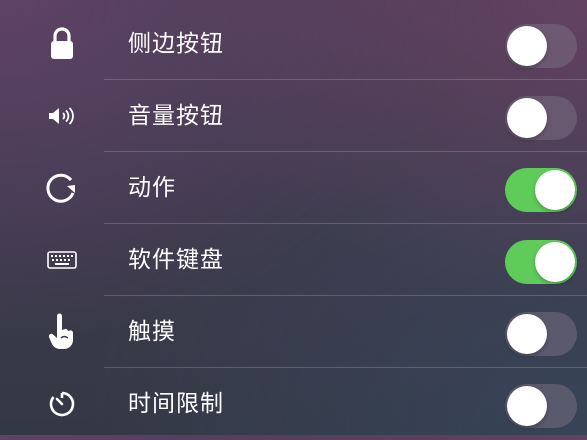  Describe the element at coordinates (152, 188) in the screenshot. I see `setting-label: 动作` at that location.